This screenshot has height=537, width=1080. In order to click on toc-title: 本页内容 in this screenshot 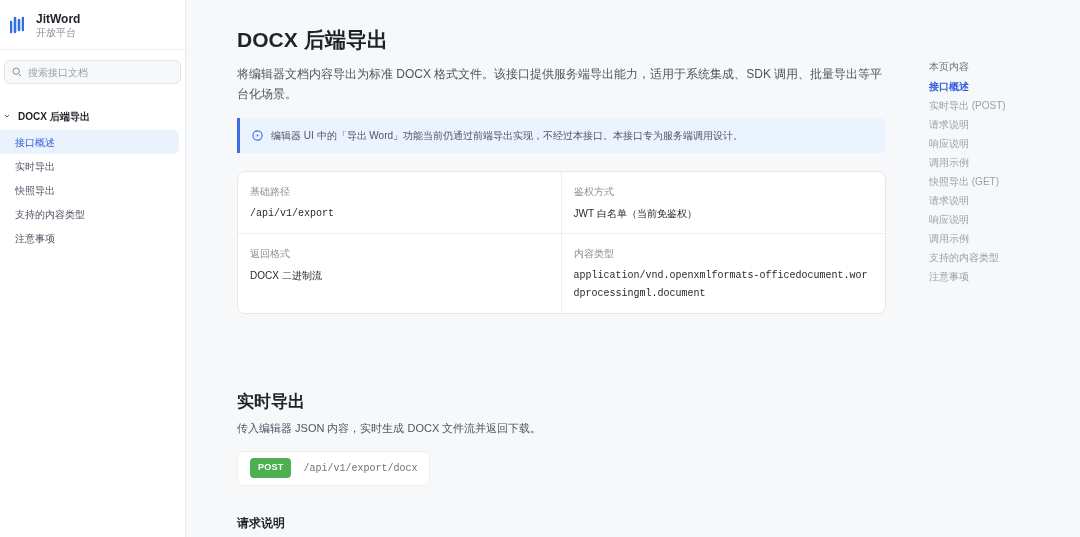, I will do `click(949, 67)`.